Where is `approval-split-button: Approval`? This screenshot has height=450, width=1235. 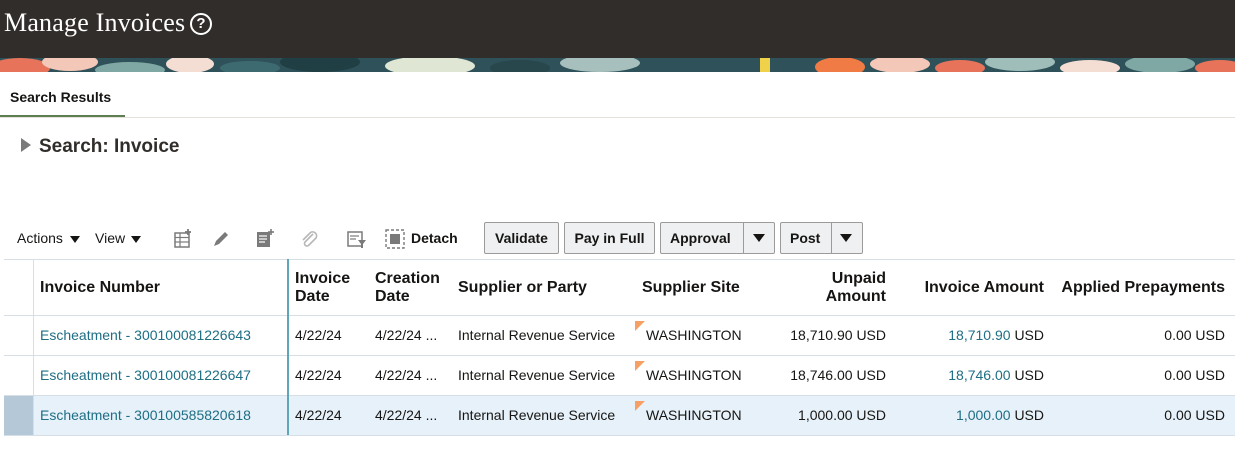
approval-split-button: Approval is located at coordinates (717, 238).